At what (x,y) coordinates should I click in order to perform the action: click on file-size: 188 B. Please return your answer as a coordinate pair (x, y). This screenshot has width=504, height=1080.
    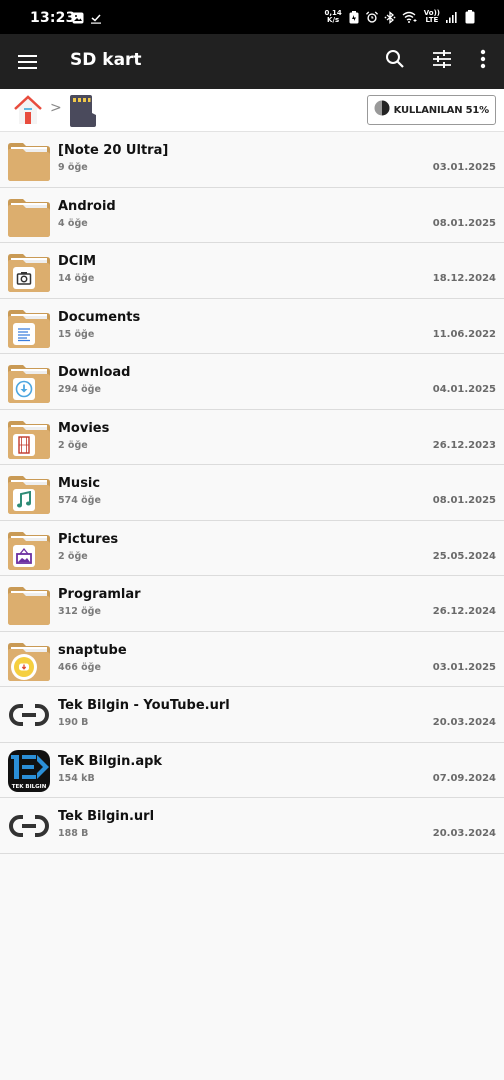
    Looking at the image, I should click on (73, 833).